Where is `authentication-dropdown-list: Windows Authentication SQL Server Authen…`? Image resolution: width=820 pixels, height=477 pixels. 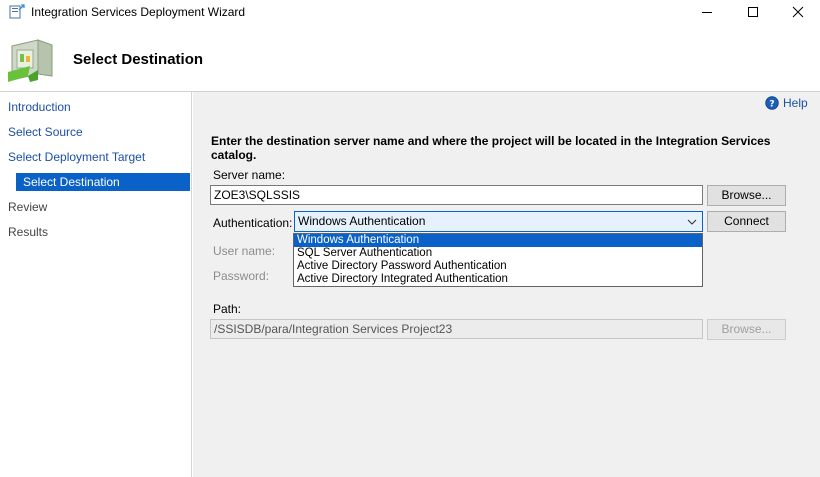 authentication-dropdown-list: Windows Authentication SQL Server Authen… is located at coordinates (498, 260).